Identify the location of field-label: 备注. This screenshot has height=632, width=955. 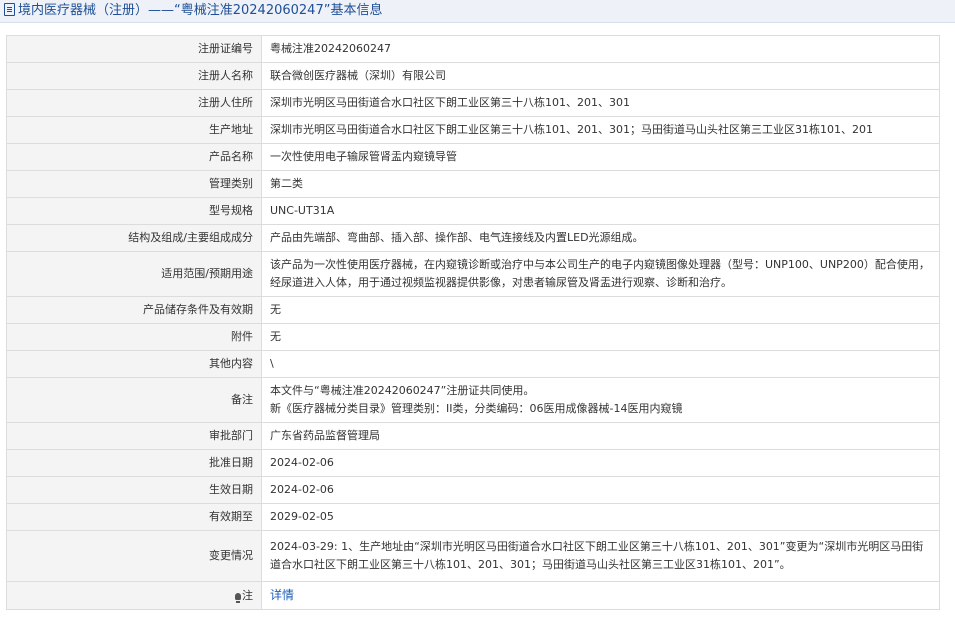
(134, 400).